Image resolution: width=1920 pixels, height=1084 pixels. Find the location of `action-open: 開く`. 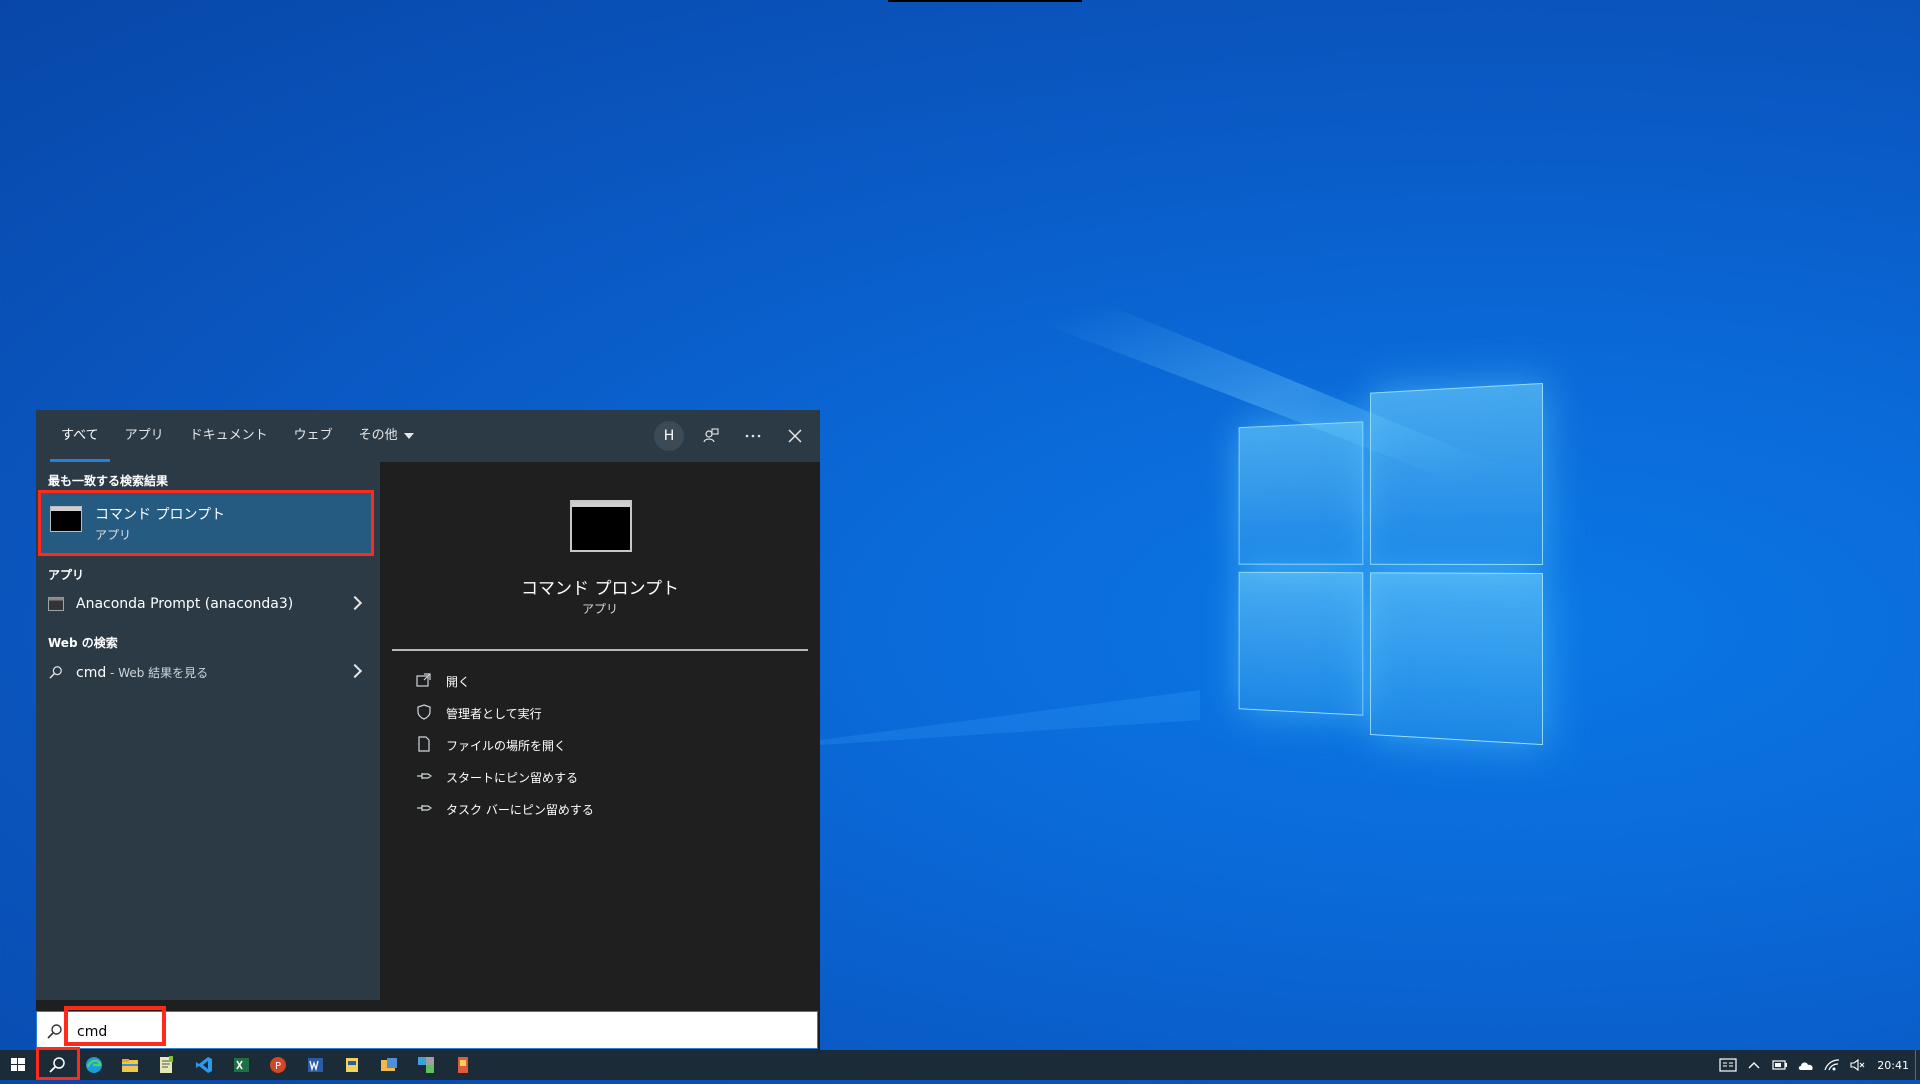

action-open: 開く is located at coordinates (596, 681).